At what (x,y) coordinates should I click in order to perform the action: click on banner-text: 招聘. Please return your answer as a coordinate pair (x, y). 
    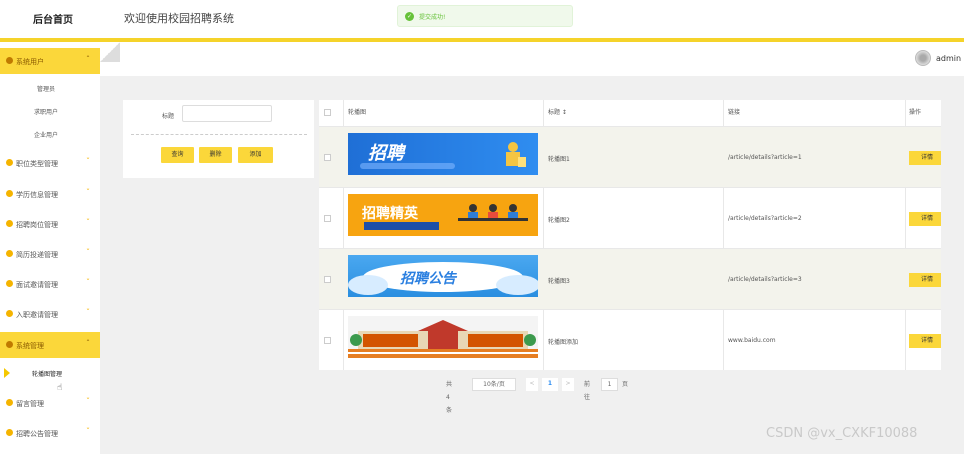
    Looking at the image, I should click on (387, 153).